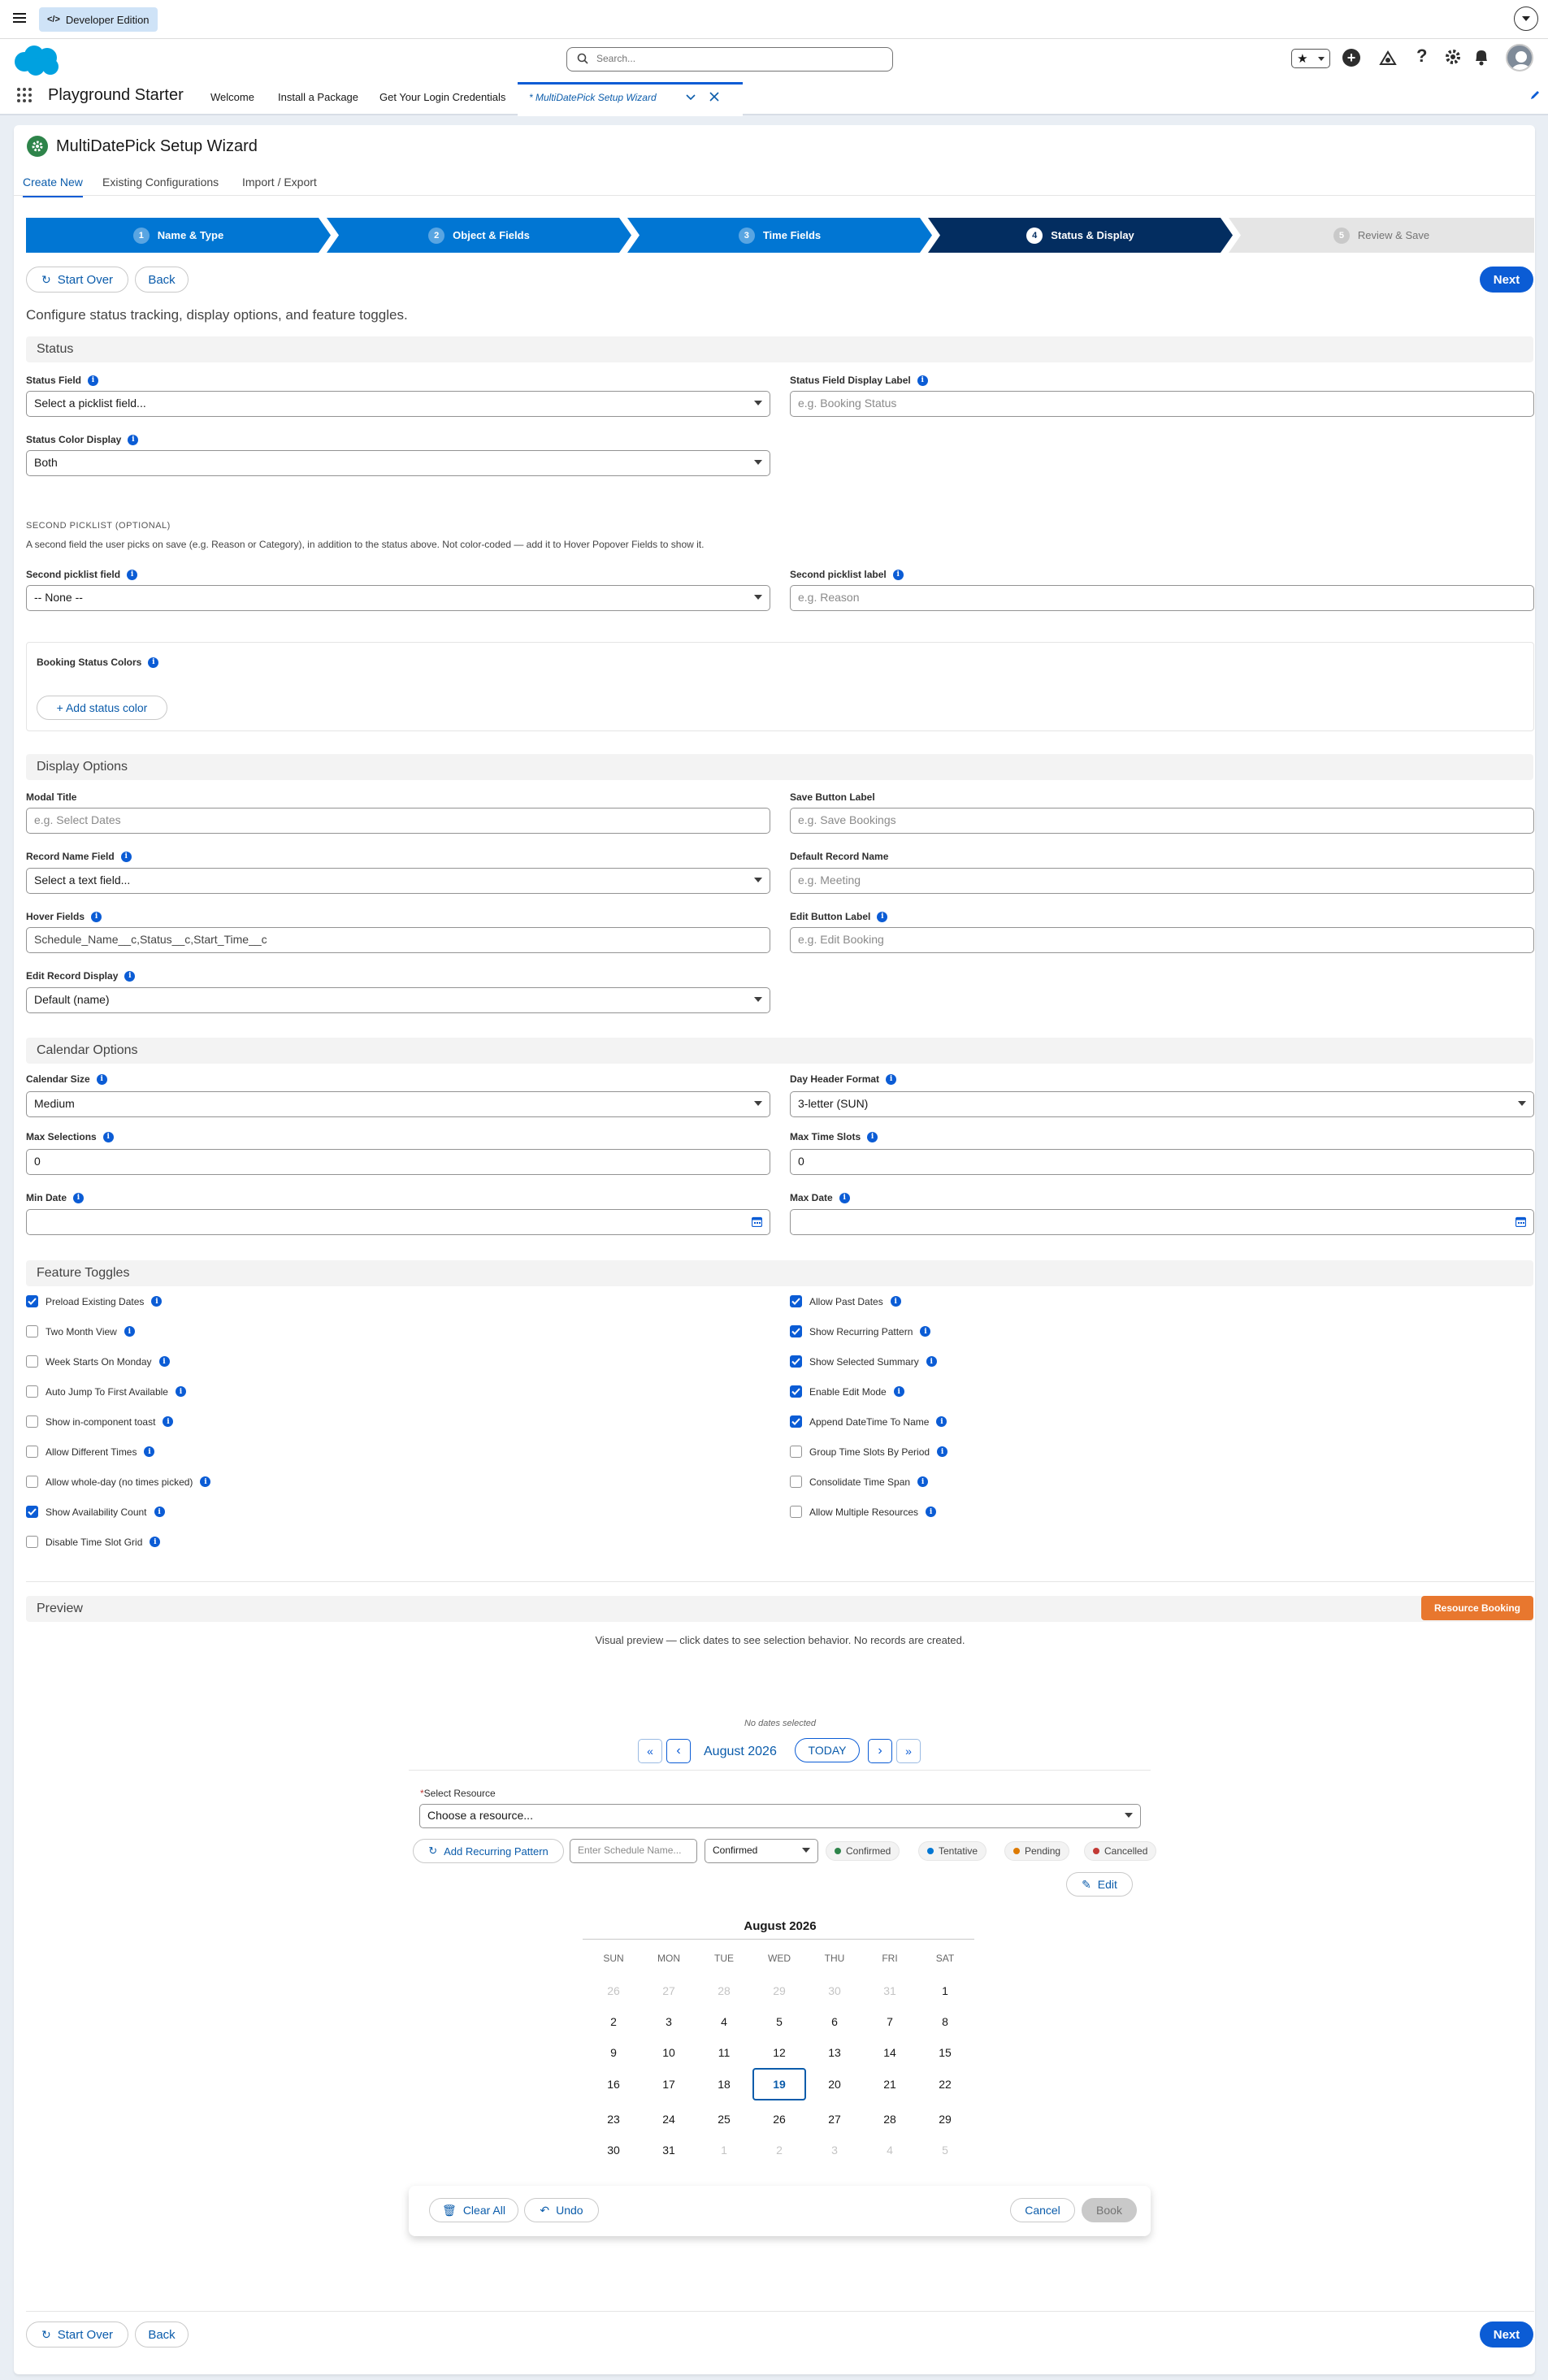 The height and width of the screenshot is (2380, 1548). I want to click on toggle-allow-whole-day-no-times-picked-: Allow whole-day (no times picked) i, so click(118, 1482).